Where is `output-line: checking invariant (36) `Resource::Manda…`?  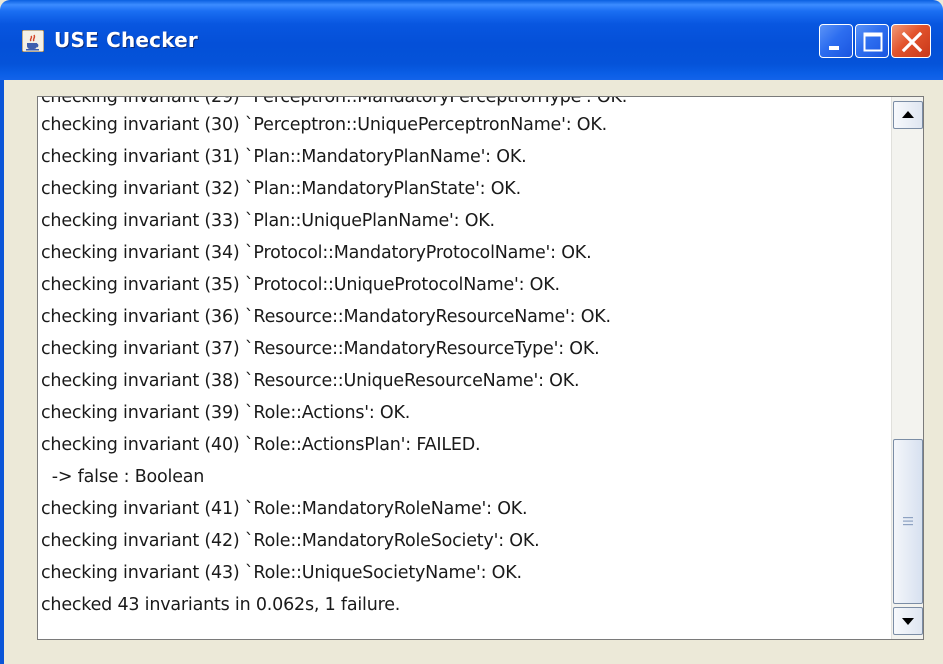
output-line: checking invariant (36) `Resource::Manda… is located at coordinates (326, 317).